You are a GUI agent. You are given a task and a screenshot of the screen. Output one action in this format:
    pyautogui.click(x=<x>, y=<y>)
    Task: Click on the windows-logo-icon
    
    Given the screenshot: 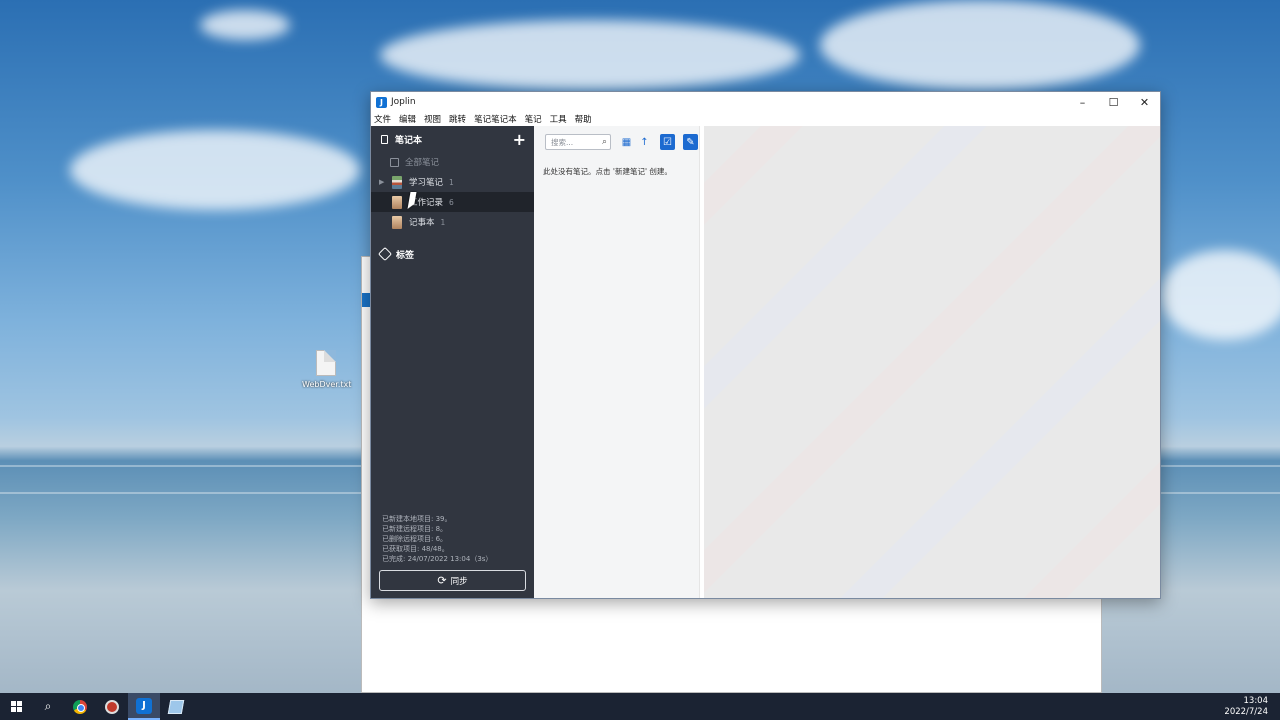 What is the action you would take?
    pyautogui.click(x=16, y=706)
    